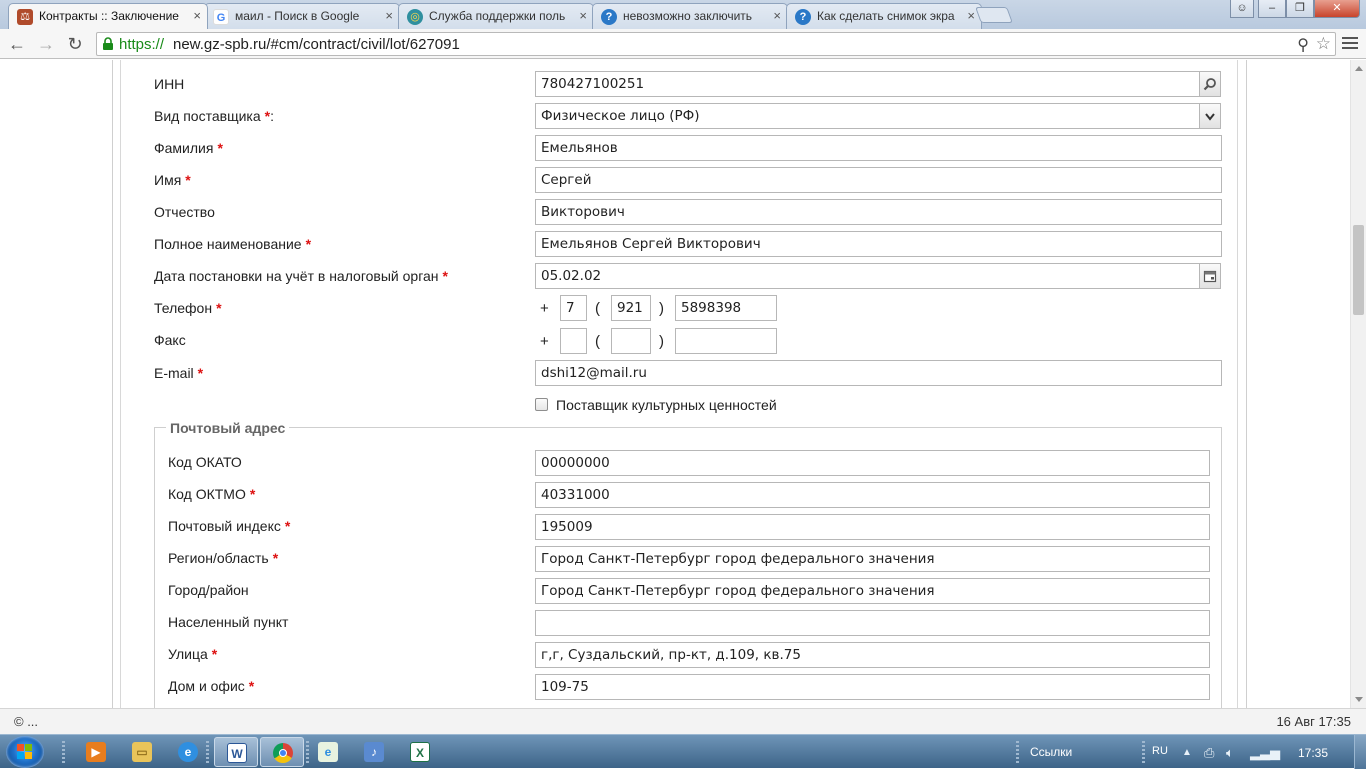 Image resolution: width=1366 pixels, height=769 pixels. Describe the element at coordinates (597, 341) in the screenshot. I see `fax-open-paren: (` at that location.